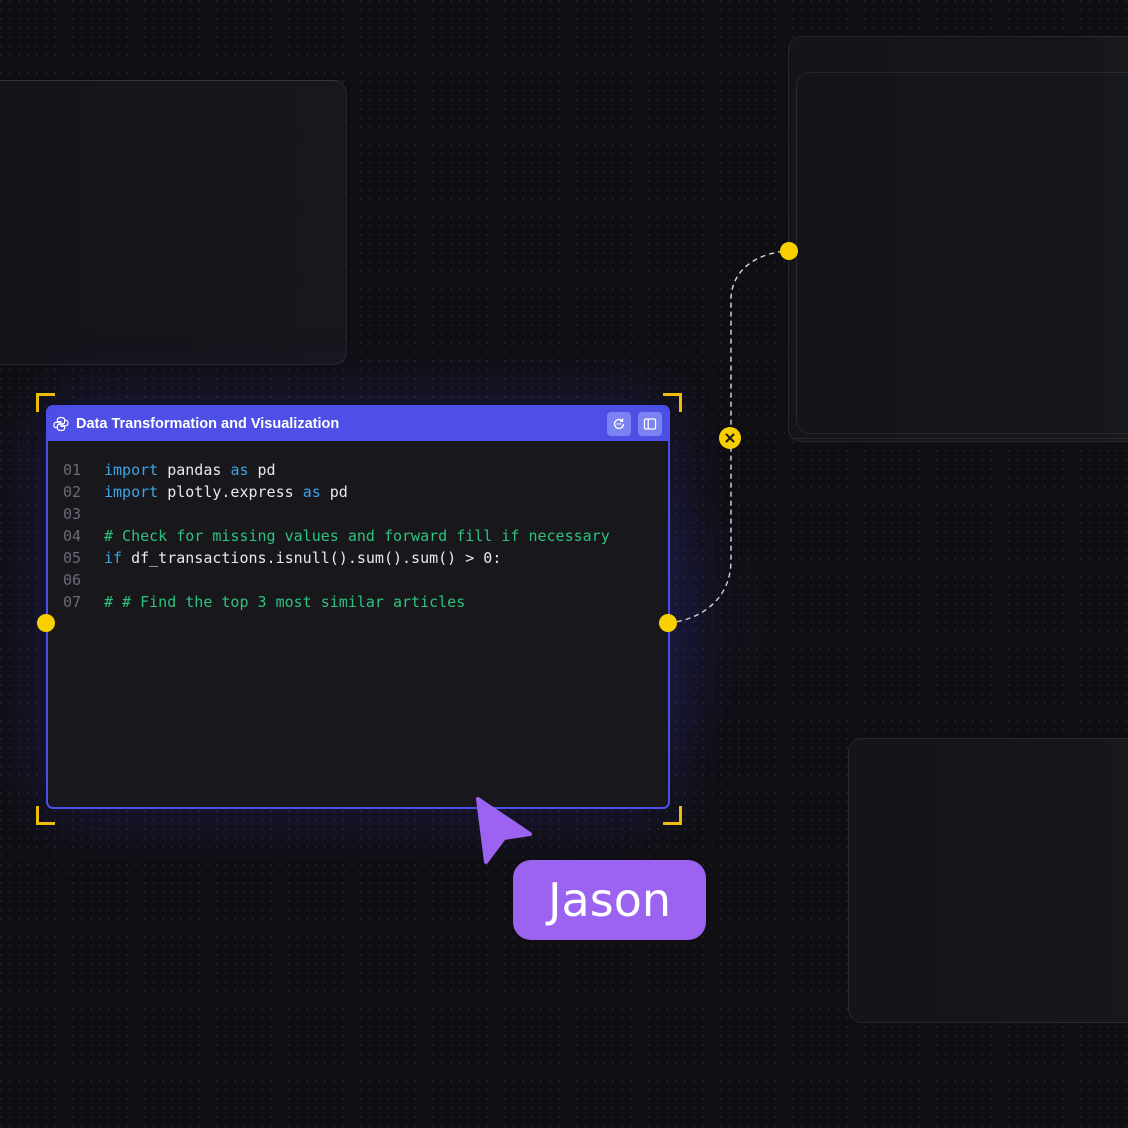 The image size is (1128, 1128). I want to click on sidebar-panel-icon, so click(650, 424).